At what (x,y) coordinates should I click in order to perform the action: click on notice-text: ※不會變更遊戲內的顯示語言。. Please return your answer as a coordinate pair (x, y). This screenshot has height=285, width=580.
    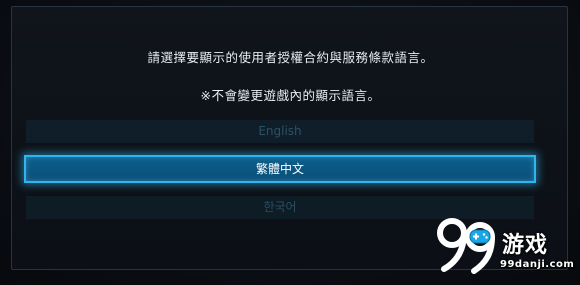
    Looking at the image, I should click on (290, 95).